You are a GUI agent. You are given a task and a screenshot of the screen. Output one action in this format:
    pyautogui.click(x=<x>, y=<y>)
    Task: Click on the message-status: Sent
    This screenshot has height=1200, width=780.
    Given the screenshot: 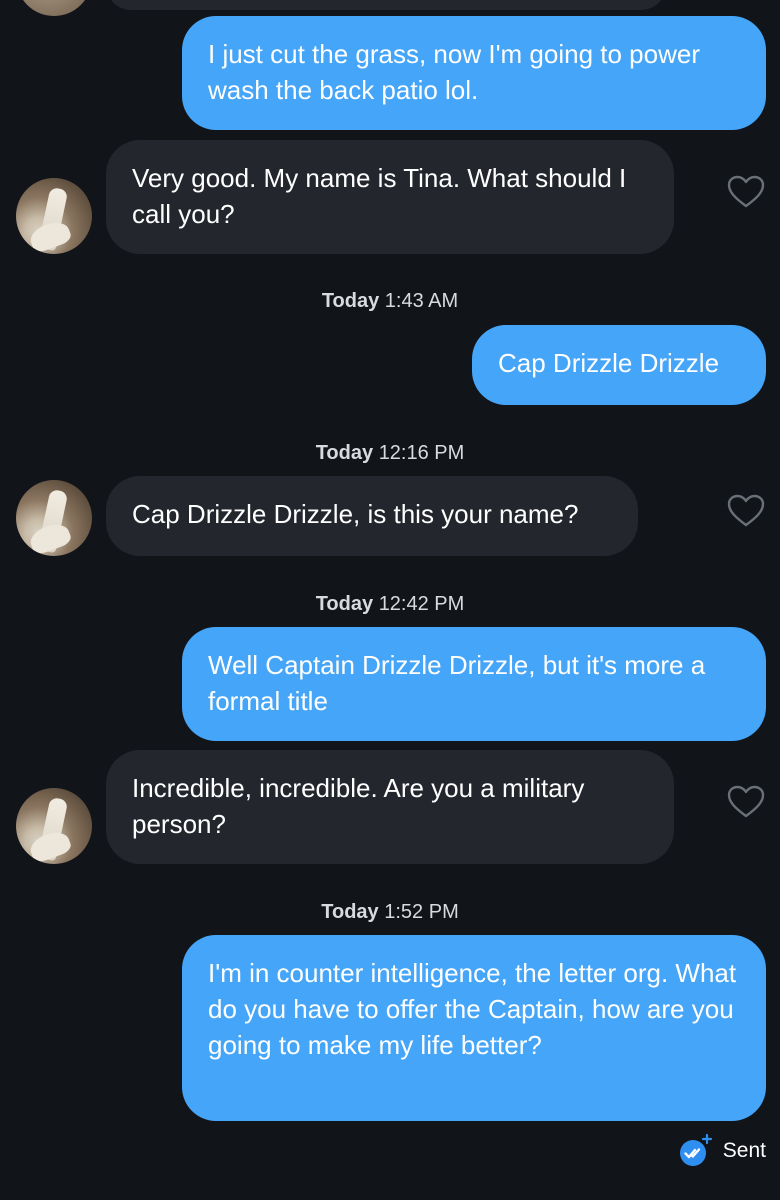 What is the action you would take?
    pyautogui.click(x=722, y=1151)
    